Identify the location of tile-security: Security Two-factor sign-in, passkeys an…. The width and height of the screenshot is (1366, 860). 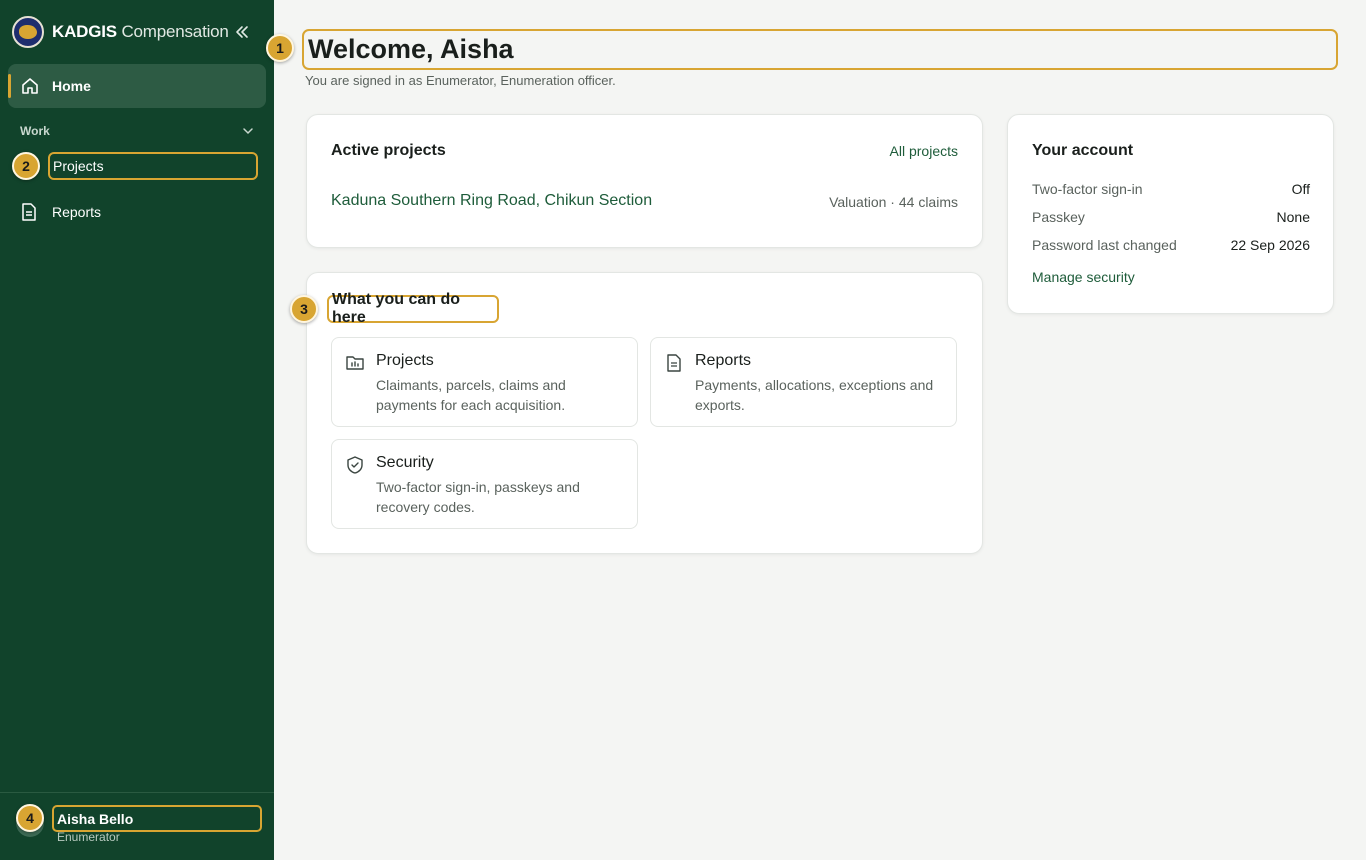
(484, 484).